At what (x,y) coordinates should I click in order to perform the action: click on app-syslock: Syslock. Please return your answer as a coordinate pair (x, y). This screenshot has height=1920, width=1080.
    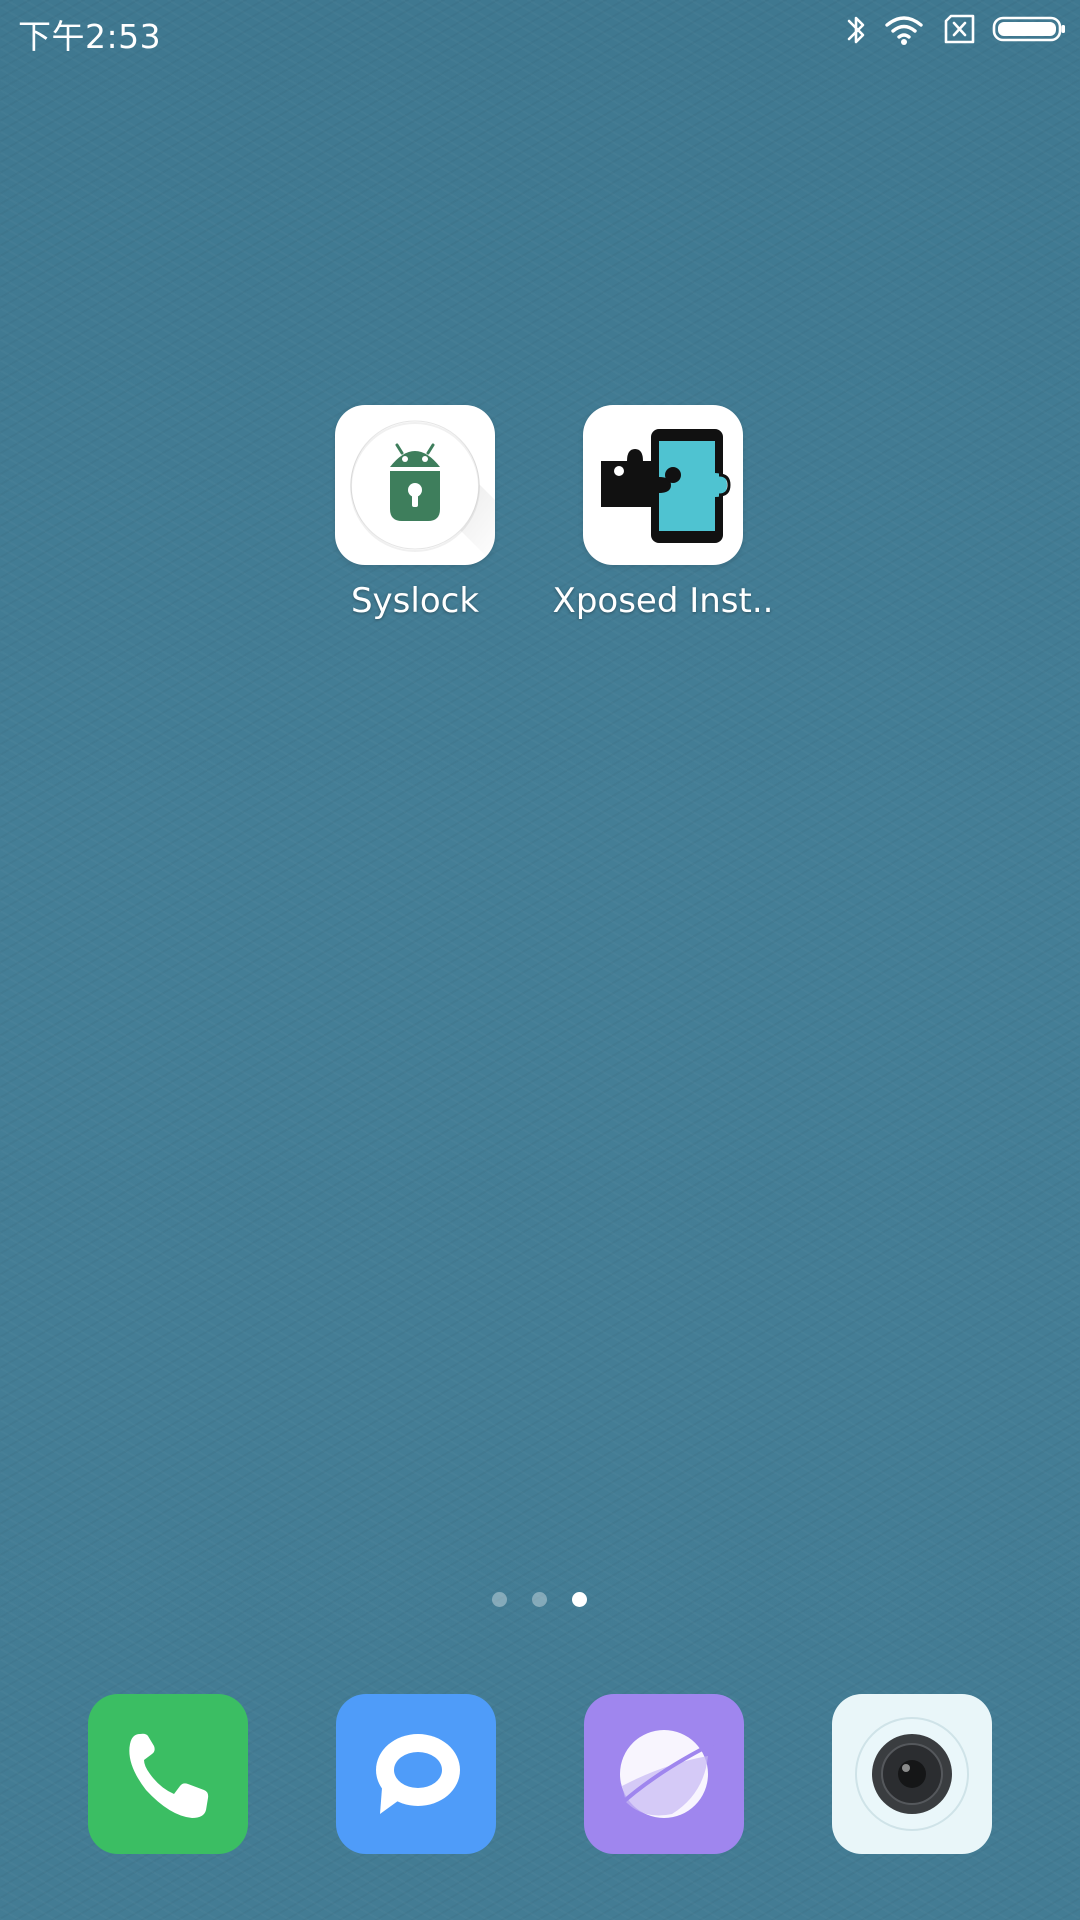
    Looking at the image, I should click on (400, 520).